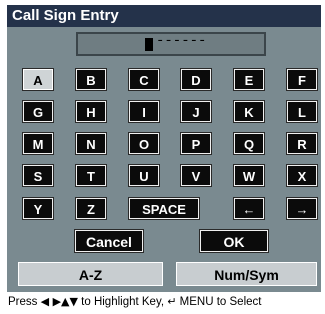 This screenshot has height=314, width=325. I want to click on tab-a-z: A-Z, so click(90, 274).